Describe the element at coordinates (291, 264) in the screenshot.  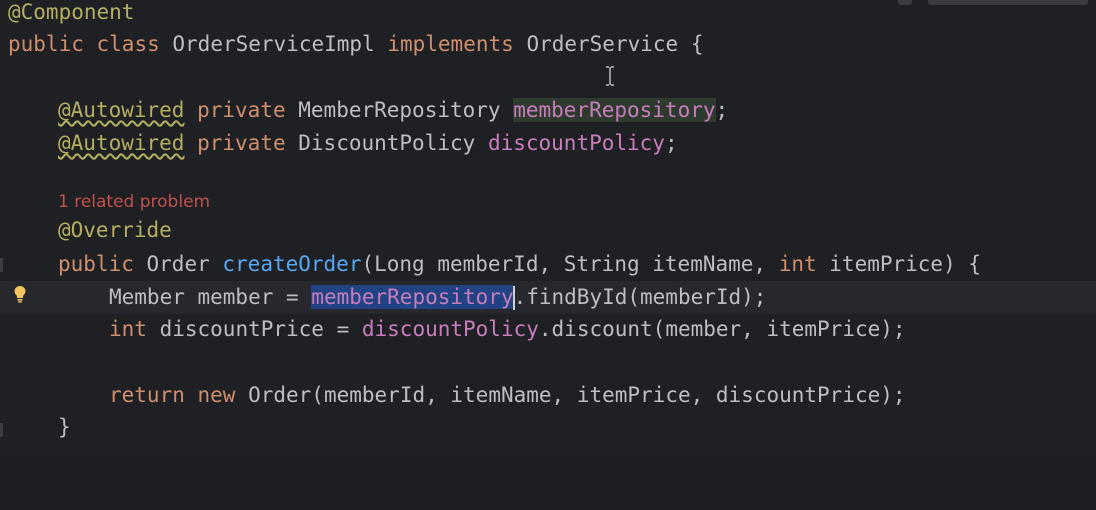
I see `method-name: createOrder` at that location.